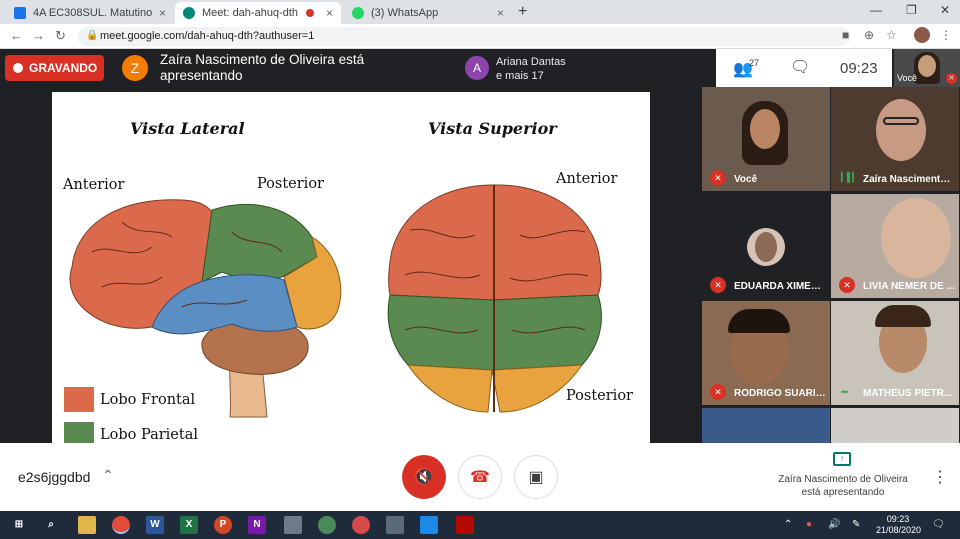 The width and height of the screenshot is (960, 539). I want to click on chevron-up-icon: ⌃, so click(108, 475).